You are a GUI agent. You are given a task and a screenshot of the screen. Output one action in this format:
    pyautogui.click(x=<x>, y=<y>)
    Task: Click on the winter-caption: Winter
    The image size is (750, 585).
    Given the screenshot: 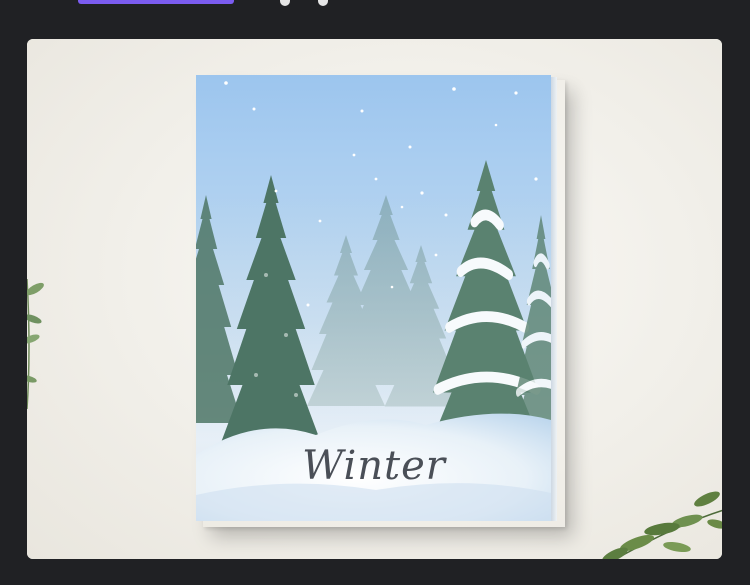 What is the action you would take?
    pyautogui.click(x=374, y=466)
    